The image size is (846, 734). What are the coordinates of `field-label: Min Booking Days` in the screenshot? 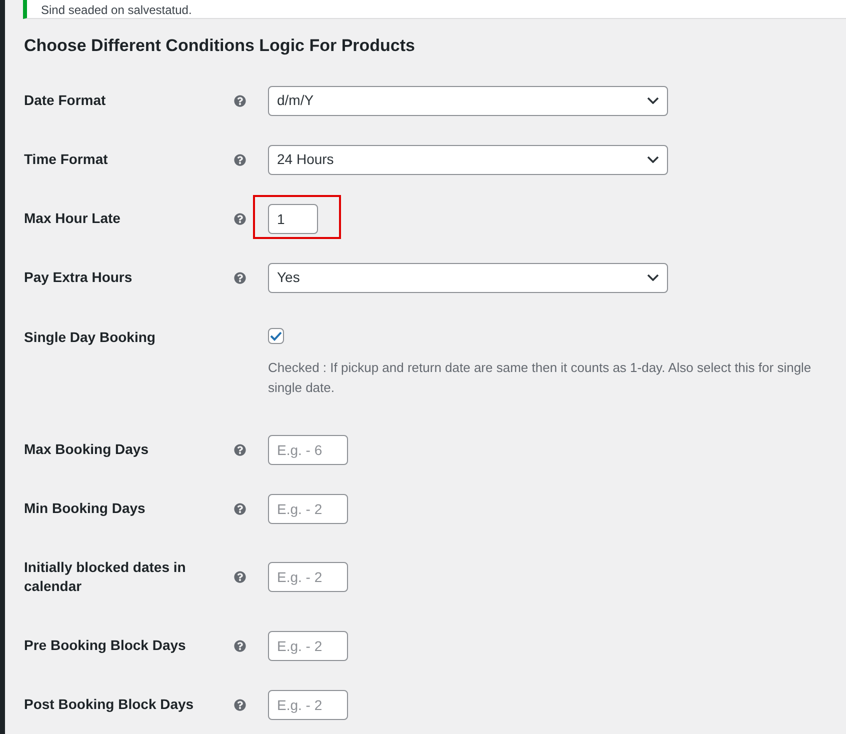 It's located at (85, 508).